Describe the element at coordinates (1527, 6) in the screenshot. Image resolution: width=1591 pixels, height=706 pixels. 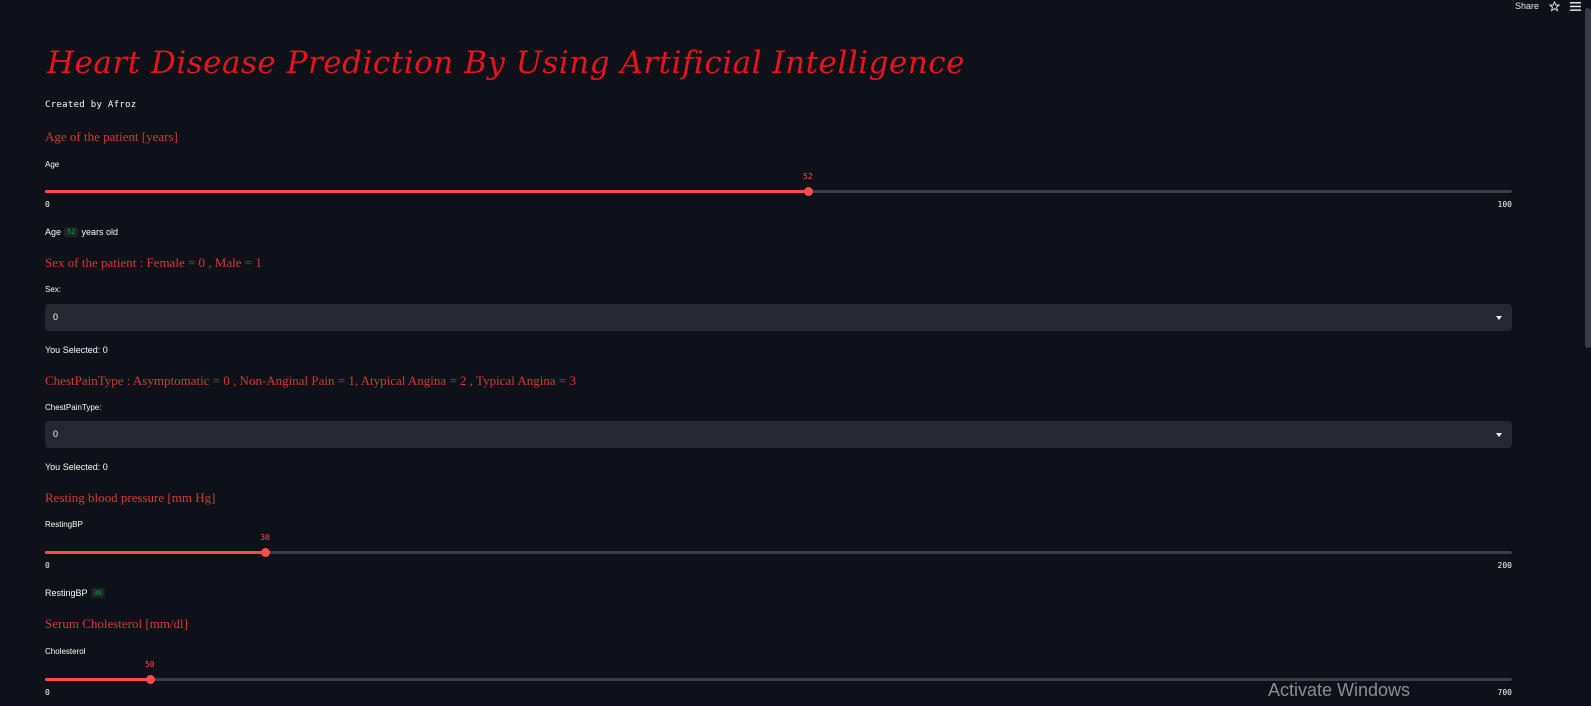
I see `share-button: Share` at that location.